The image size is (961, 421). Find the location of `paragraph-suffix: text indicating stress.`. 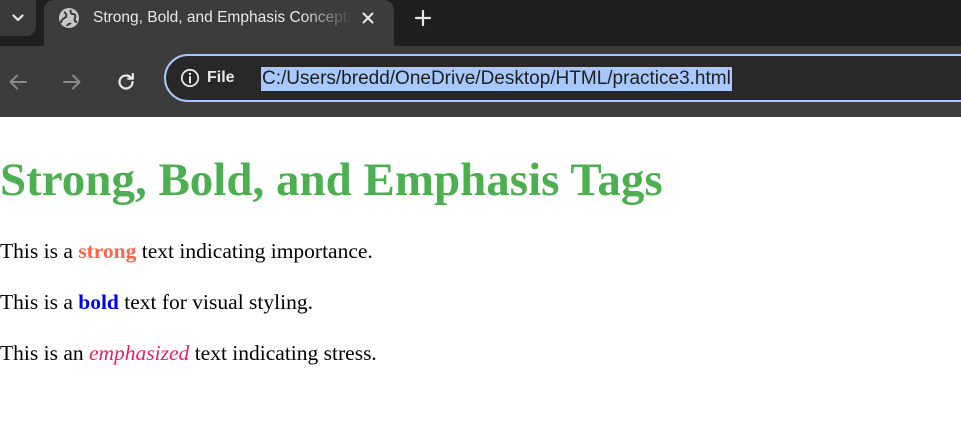

paragraph-suffix: text indicating stress. is located at coordinates (283, 353).